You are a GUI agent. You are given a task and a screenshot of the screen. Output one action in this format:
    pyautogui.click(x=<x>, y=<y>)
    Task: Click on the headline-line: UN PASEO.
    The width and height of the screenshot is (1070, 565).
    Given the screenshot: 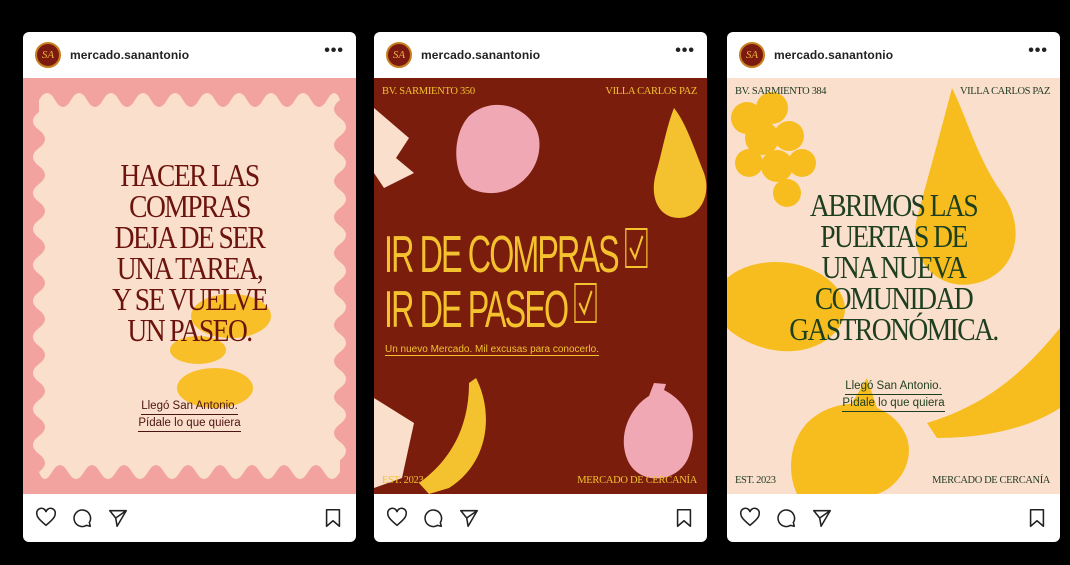 What is the action you would take?
    pyautogui.click(x=190, y=330)
    